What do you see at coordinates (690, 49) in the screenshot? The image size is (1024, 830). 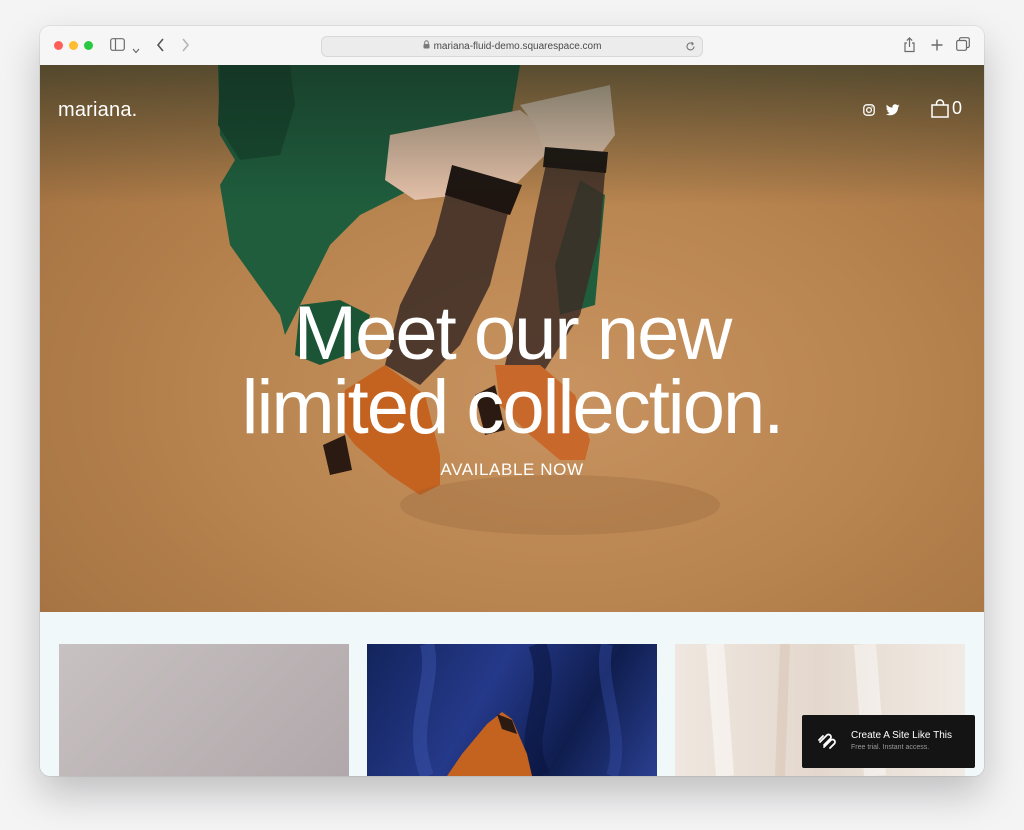 I see `reload-icon` at bounding box center [690, 49].